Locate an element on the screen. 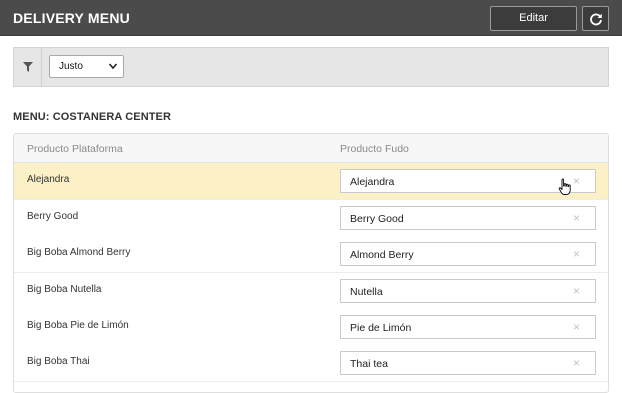 This screenshot has height=393, width=622. fudo-product-field: Nutella × is located at coordinates (468, 291).